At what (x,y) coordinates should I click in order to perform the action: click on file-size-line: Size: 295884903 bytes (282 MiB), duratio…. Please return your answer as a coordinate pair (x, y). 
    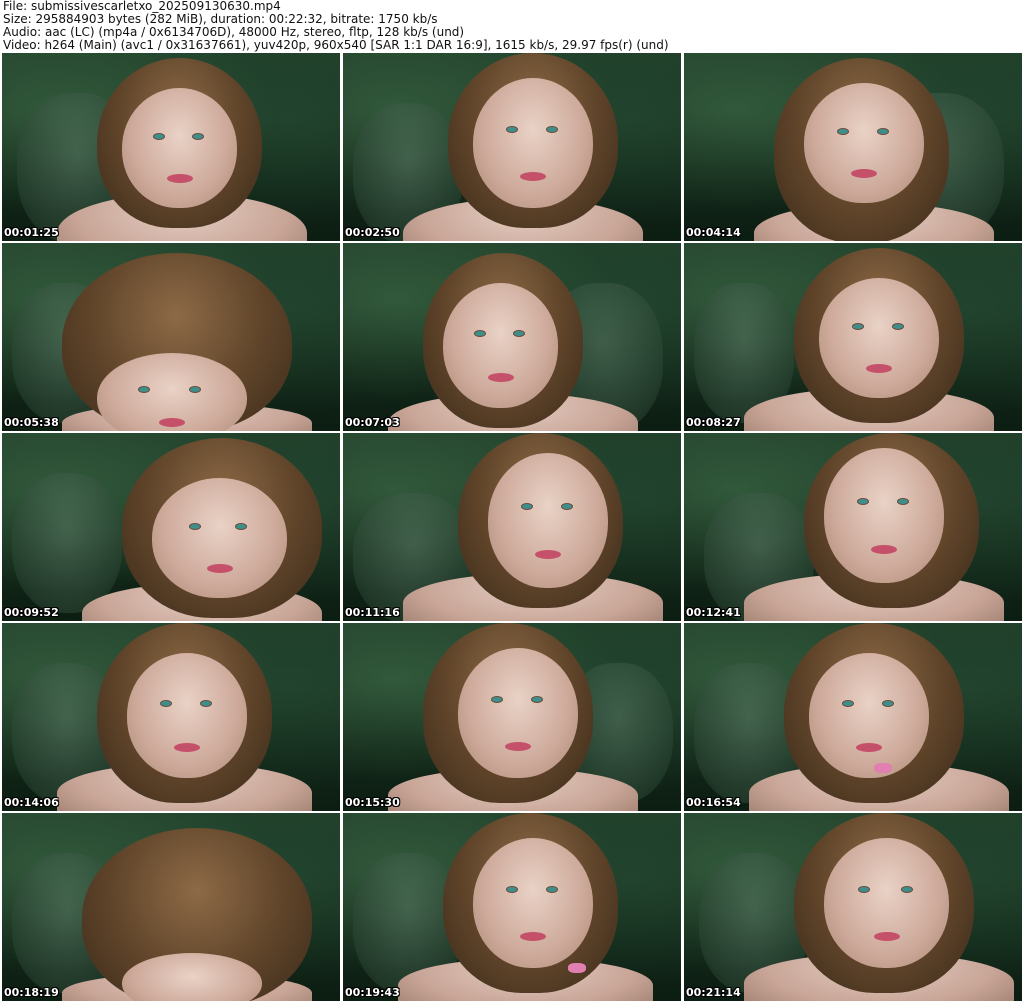
    Looking at the image, I should click on (220, 19).